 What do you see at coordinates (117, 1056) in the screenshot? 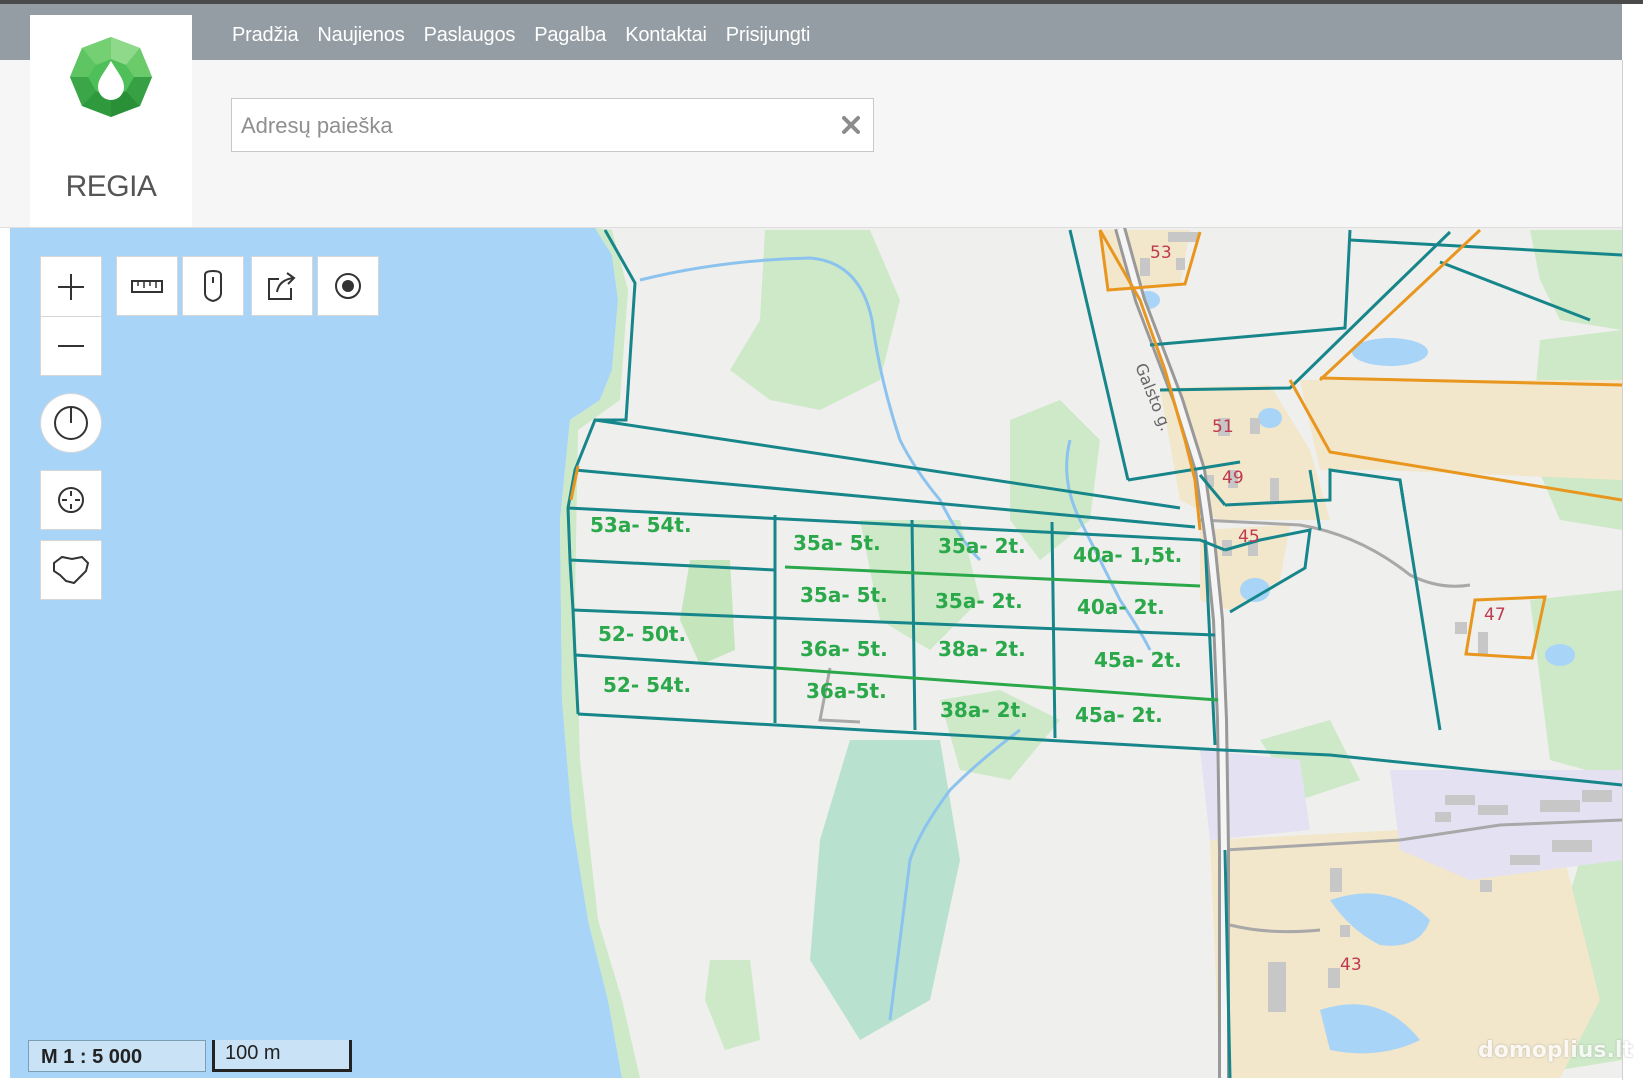
I see `scale-ratio: M 1 : 5 000` at bounding box center [117, 1056].